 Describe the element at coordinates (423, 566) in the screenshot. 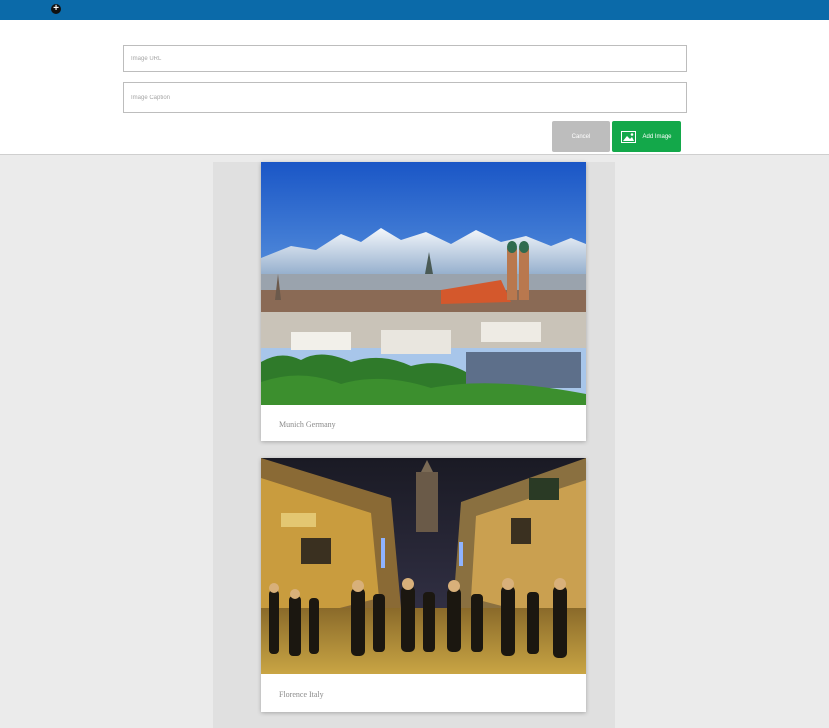

I see `florence-street-photo` at that location.